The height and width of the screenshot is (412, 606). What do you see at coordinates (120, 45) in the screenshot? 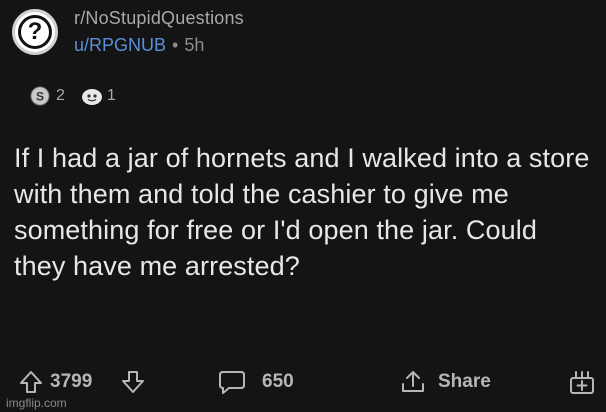
I see `author-username: u/RPGNUB` at bounding box center [120, 45].